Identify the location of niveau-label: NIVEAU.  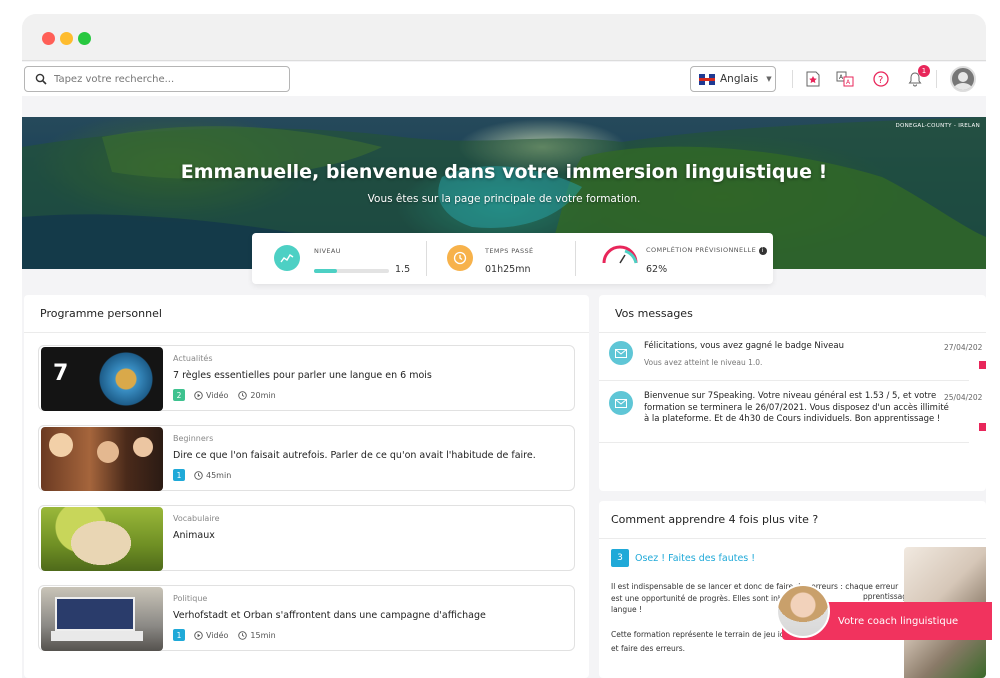
(327, 251).